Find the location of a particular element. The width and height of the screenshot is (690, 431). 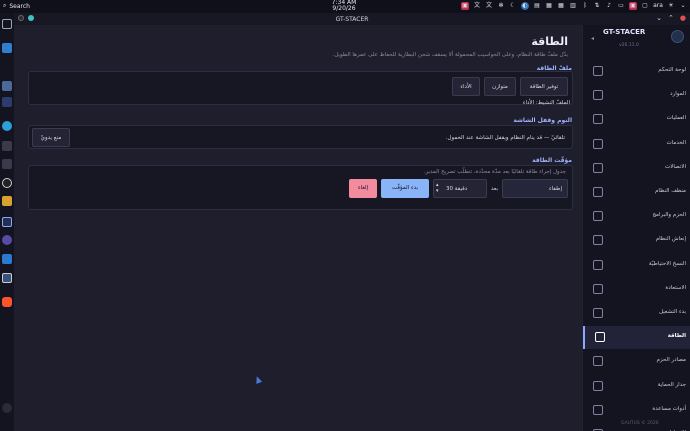

search-launcher: ⌕ Search is located at coordinates (16, 6).